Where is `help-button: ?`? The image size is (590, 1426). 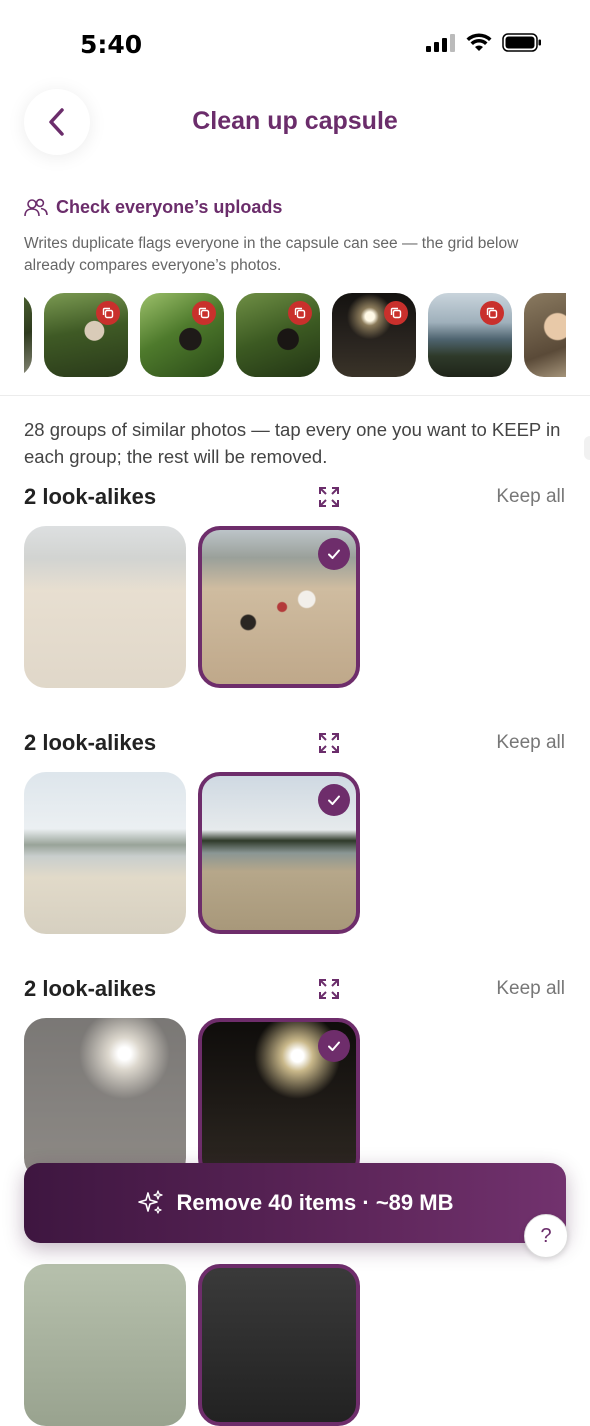
help-button: ? is located at coordinates (546, 1236).